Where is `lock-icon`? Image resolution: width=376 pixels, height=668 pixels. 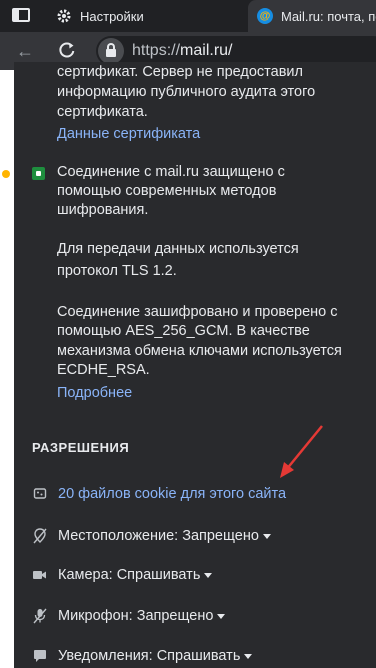
lock-icon is located at coordinates (111, 50).